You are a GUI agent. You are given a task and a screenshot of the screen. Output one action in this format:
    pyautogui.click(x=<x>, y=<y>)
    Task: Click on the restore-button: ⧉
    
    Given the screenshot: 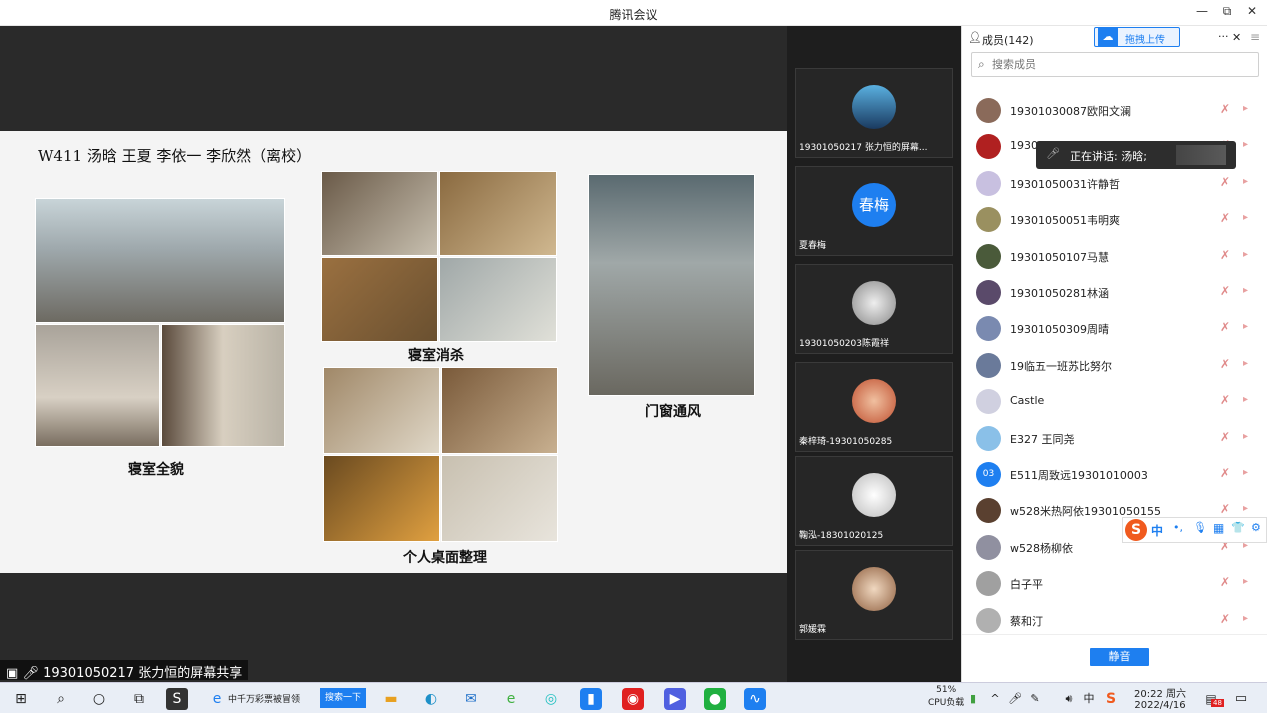 What is the action you would take?
    pyautogui.click(x=1227, y=13)
    